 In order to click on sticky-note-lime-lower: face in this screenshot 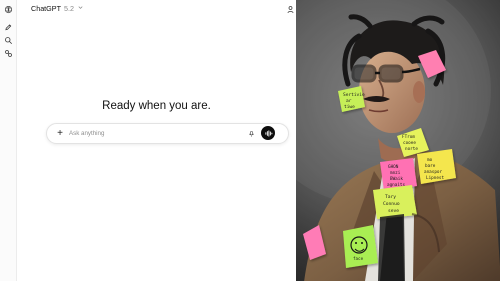, I will do `click(360, 246)`.